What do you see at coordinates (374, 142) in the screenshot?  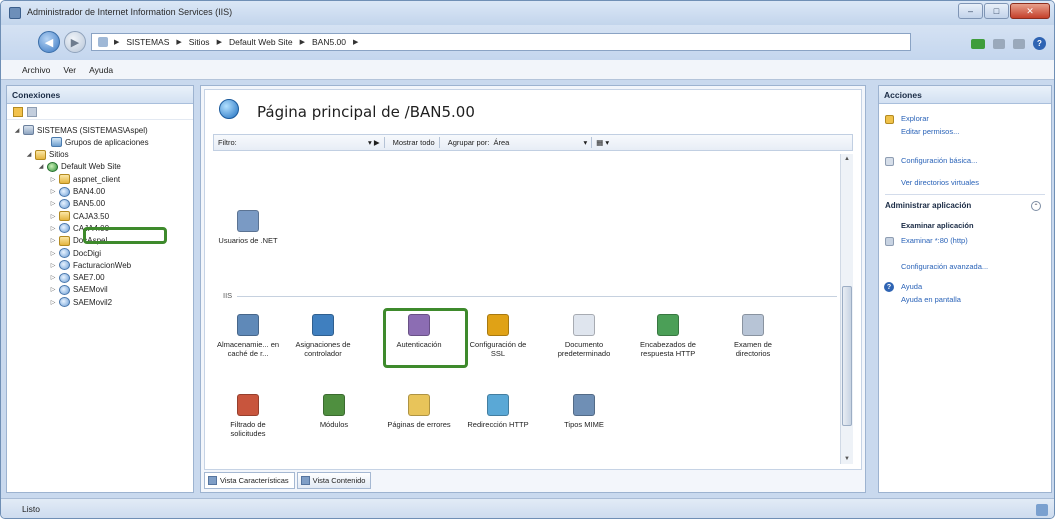 I see `go-icon: ▾ ▶` at bounding box center [374, 142].